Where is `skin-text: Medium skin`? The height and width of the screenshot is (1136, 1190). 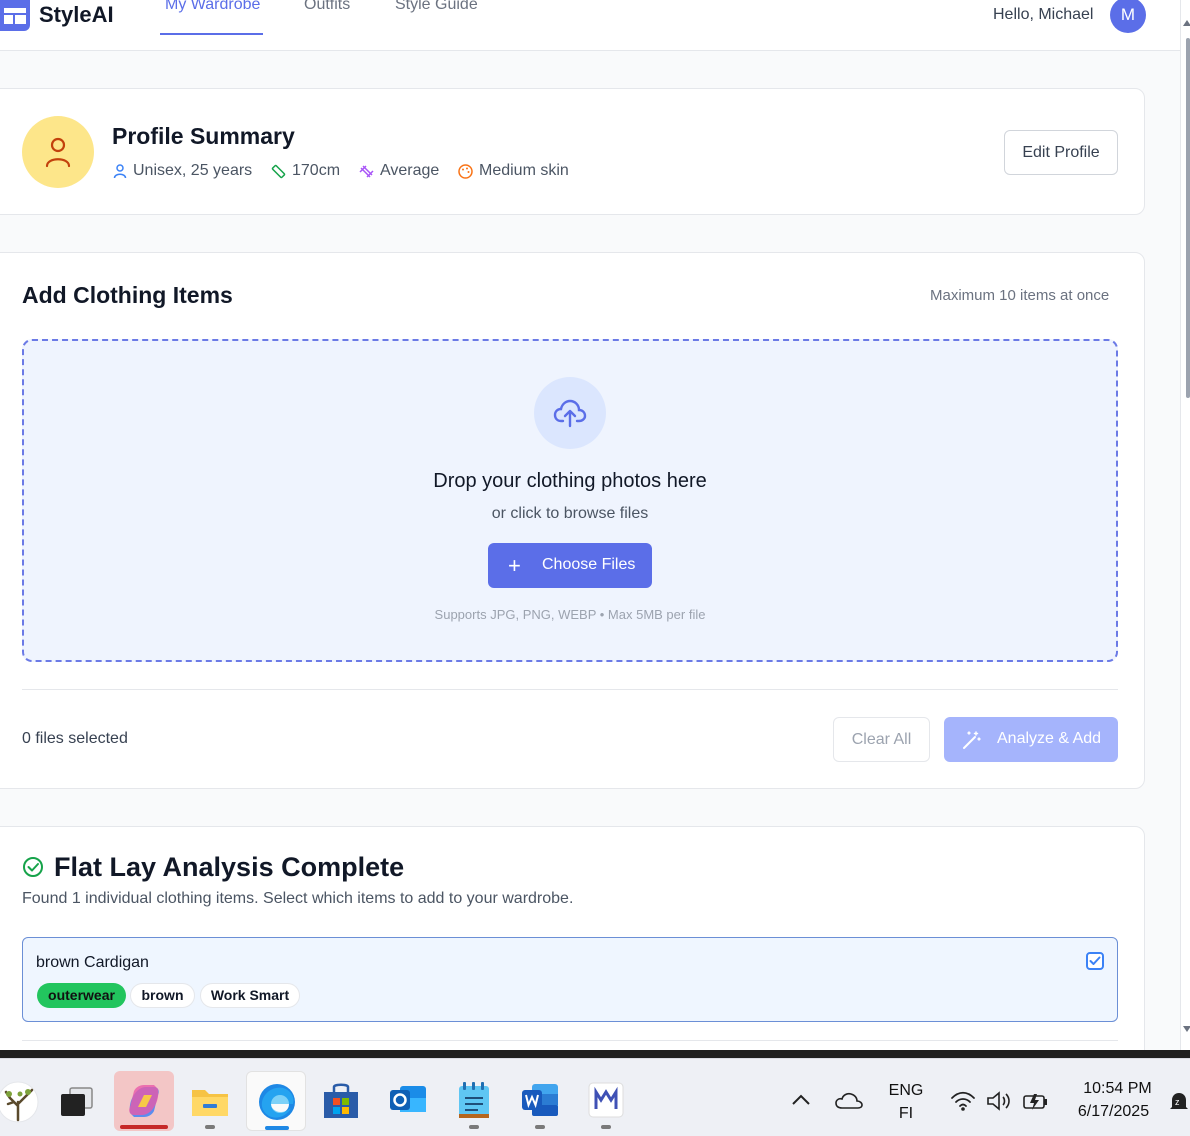
skin-text: Medium skin is located at coordinates (524, 170).